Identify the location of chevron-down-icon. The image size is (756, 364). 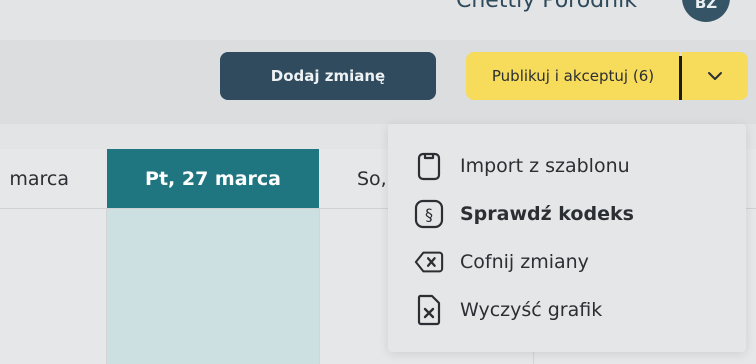
(715, 76).